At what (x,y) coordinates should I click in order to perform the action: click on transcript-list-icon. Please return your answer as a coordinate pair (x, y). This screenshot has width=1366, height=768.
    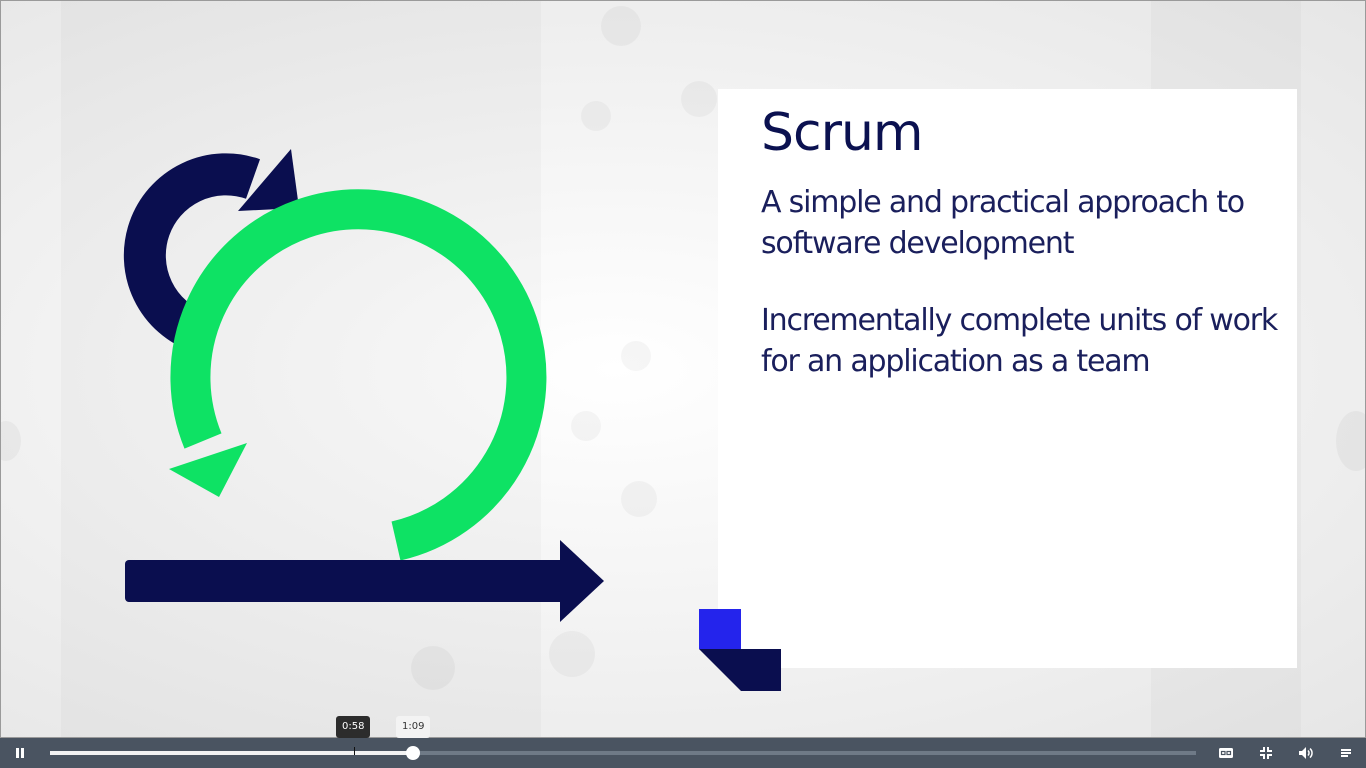
    Looking at the image, I should click on (1346, 753).